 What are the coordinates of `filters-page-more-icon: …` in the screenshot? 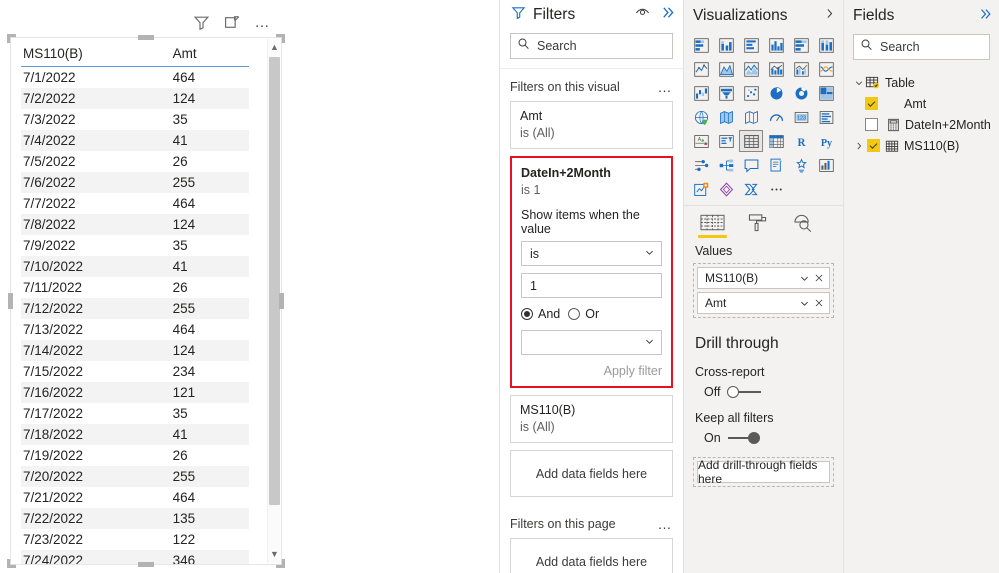 It's located at (666, 524).